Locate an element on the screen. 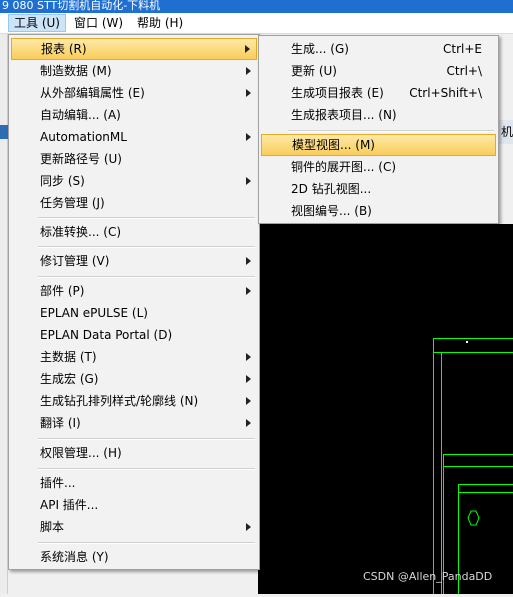  menu-item-edit-properties-external: 从外部编辑属性 (E) is located at coordinates (134, 93).